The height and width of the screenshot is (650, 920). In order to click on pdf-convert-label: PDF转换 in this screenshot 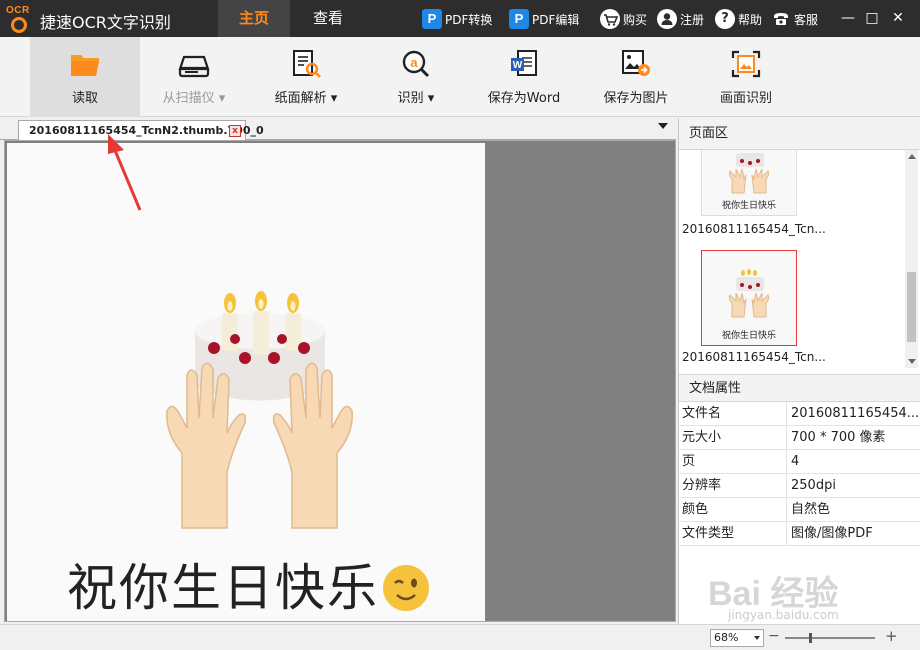, I will do `click(469, 19)`.